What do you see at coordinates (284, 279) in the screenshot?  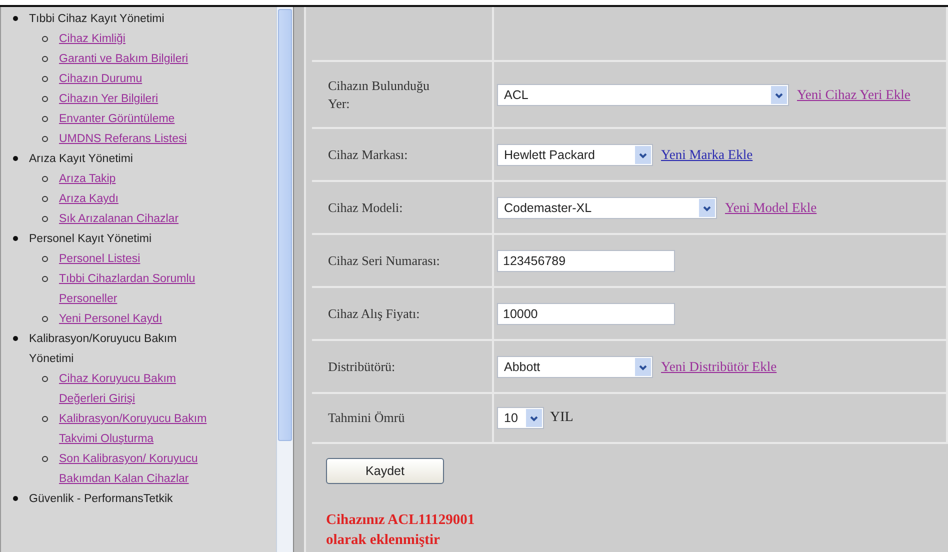 I see `scrollbar` at bounding box center [284, 279].